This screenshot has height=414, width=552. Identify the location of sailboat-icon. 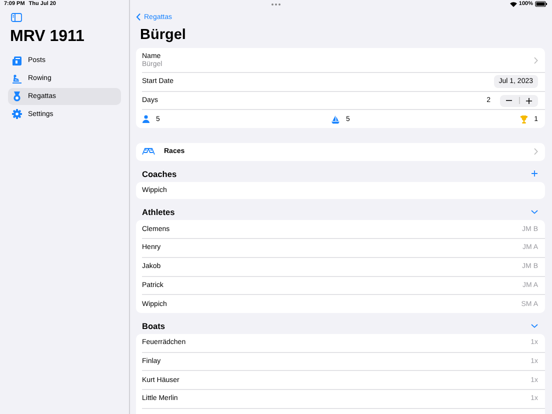
(335, 119).